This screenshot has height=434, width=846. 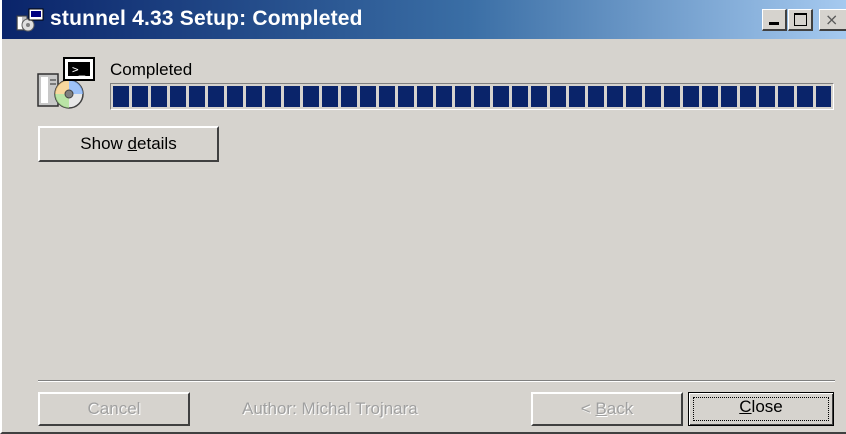 What do you see at coordinates (601, 408) in the screenshot?
I see `back-accelerator: B` at bounding box center [601, 408].